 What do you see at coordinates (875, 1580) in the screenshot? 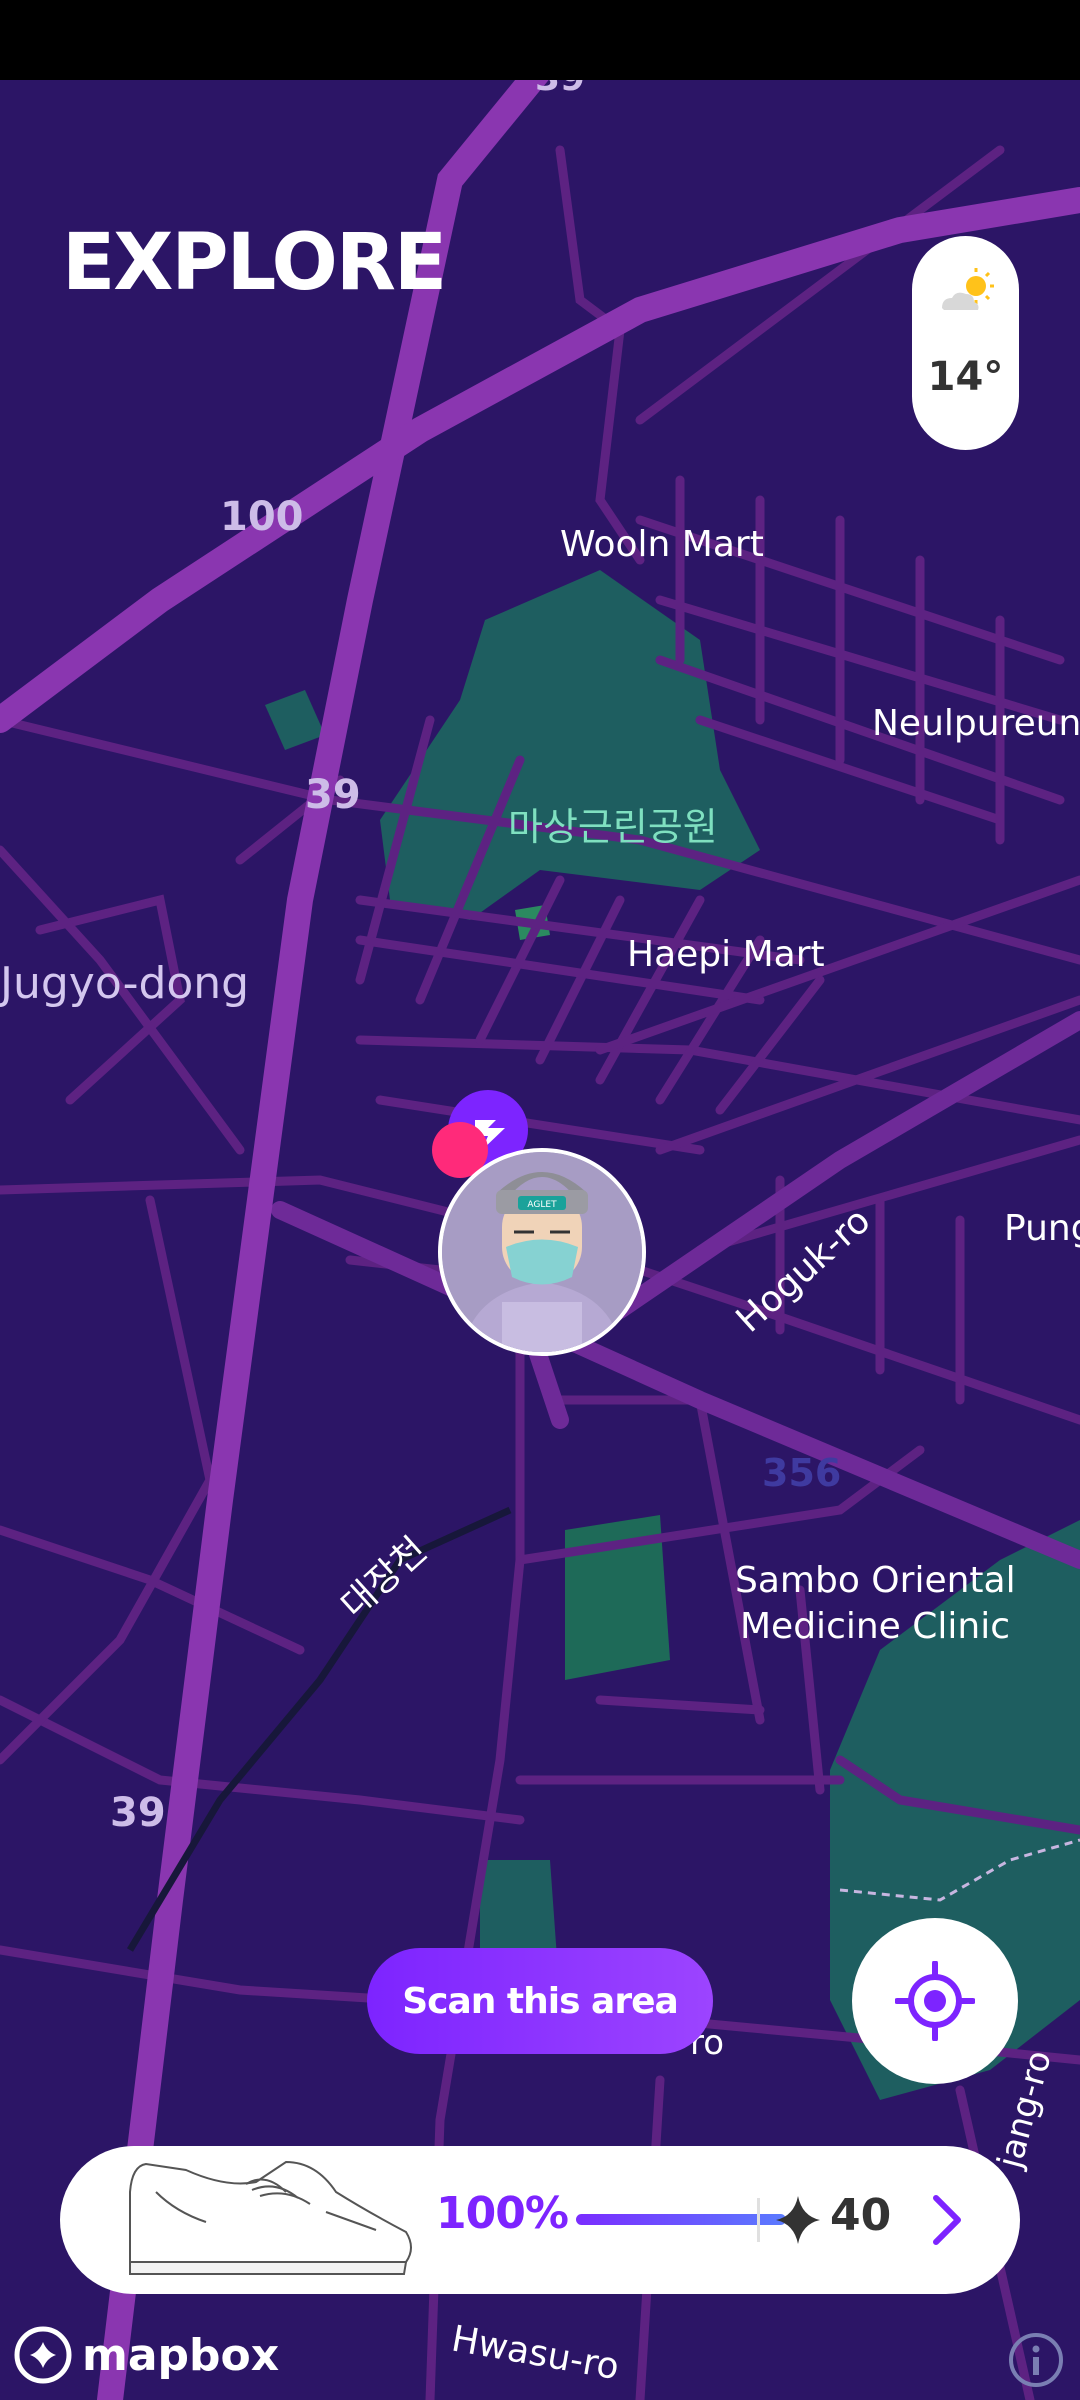
I see `label-sambo-line1: Sambo Oriental` at bounding box center [875, 1580].